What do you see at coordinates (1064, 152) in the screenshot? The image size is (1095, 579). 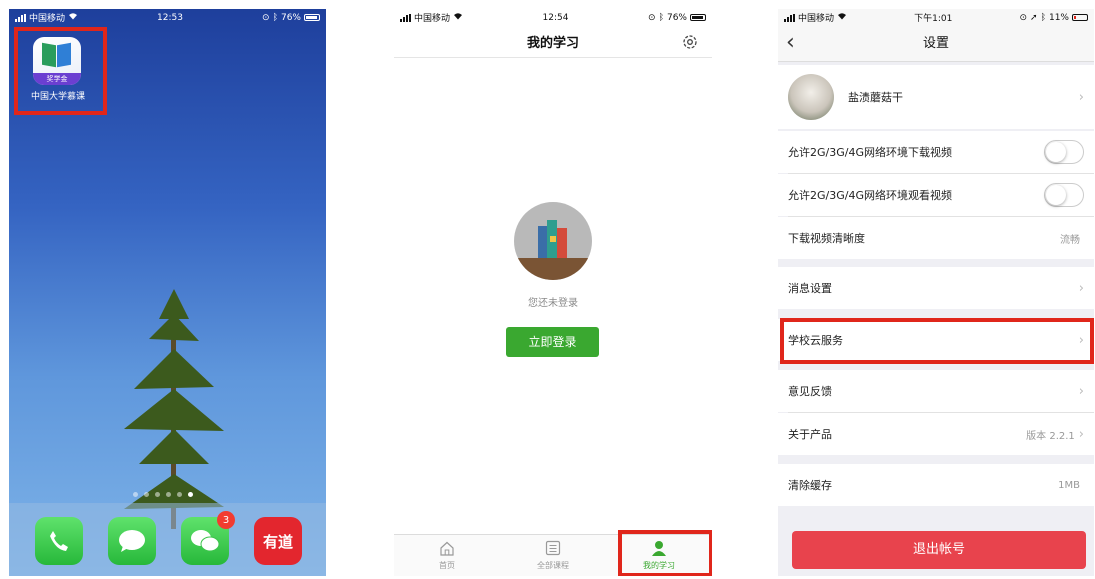 I see `allow-download-toggle` at bounding box center [1064, 152].